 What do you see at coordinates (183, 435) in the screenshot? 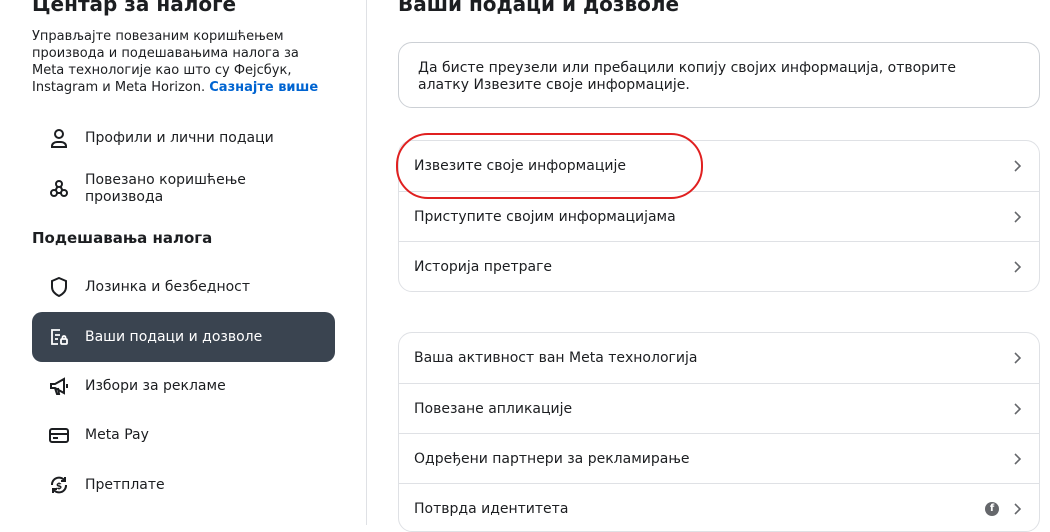
I see `sidebar-item-meta-pay: Meta Pay` at bounding box center [183, 435].